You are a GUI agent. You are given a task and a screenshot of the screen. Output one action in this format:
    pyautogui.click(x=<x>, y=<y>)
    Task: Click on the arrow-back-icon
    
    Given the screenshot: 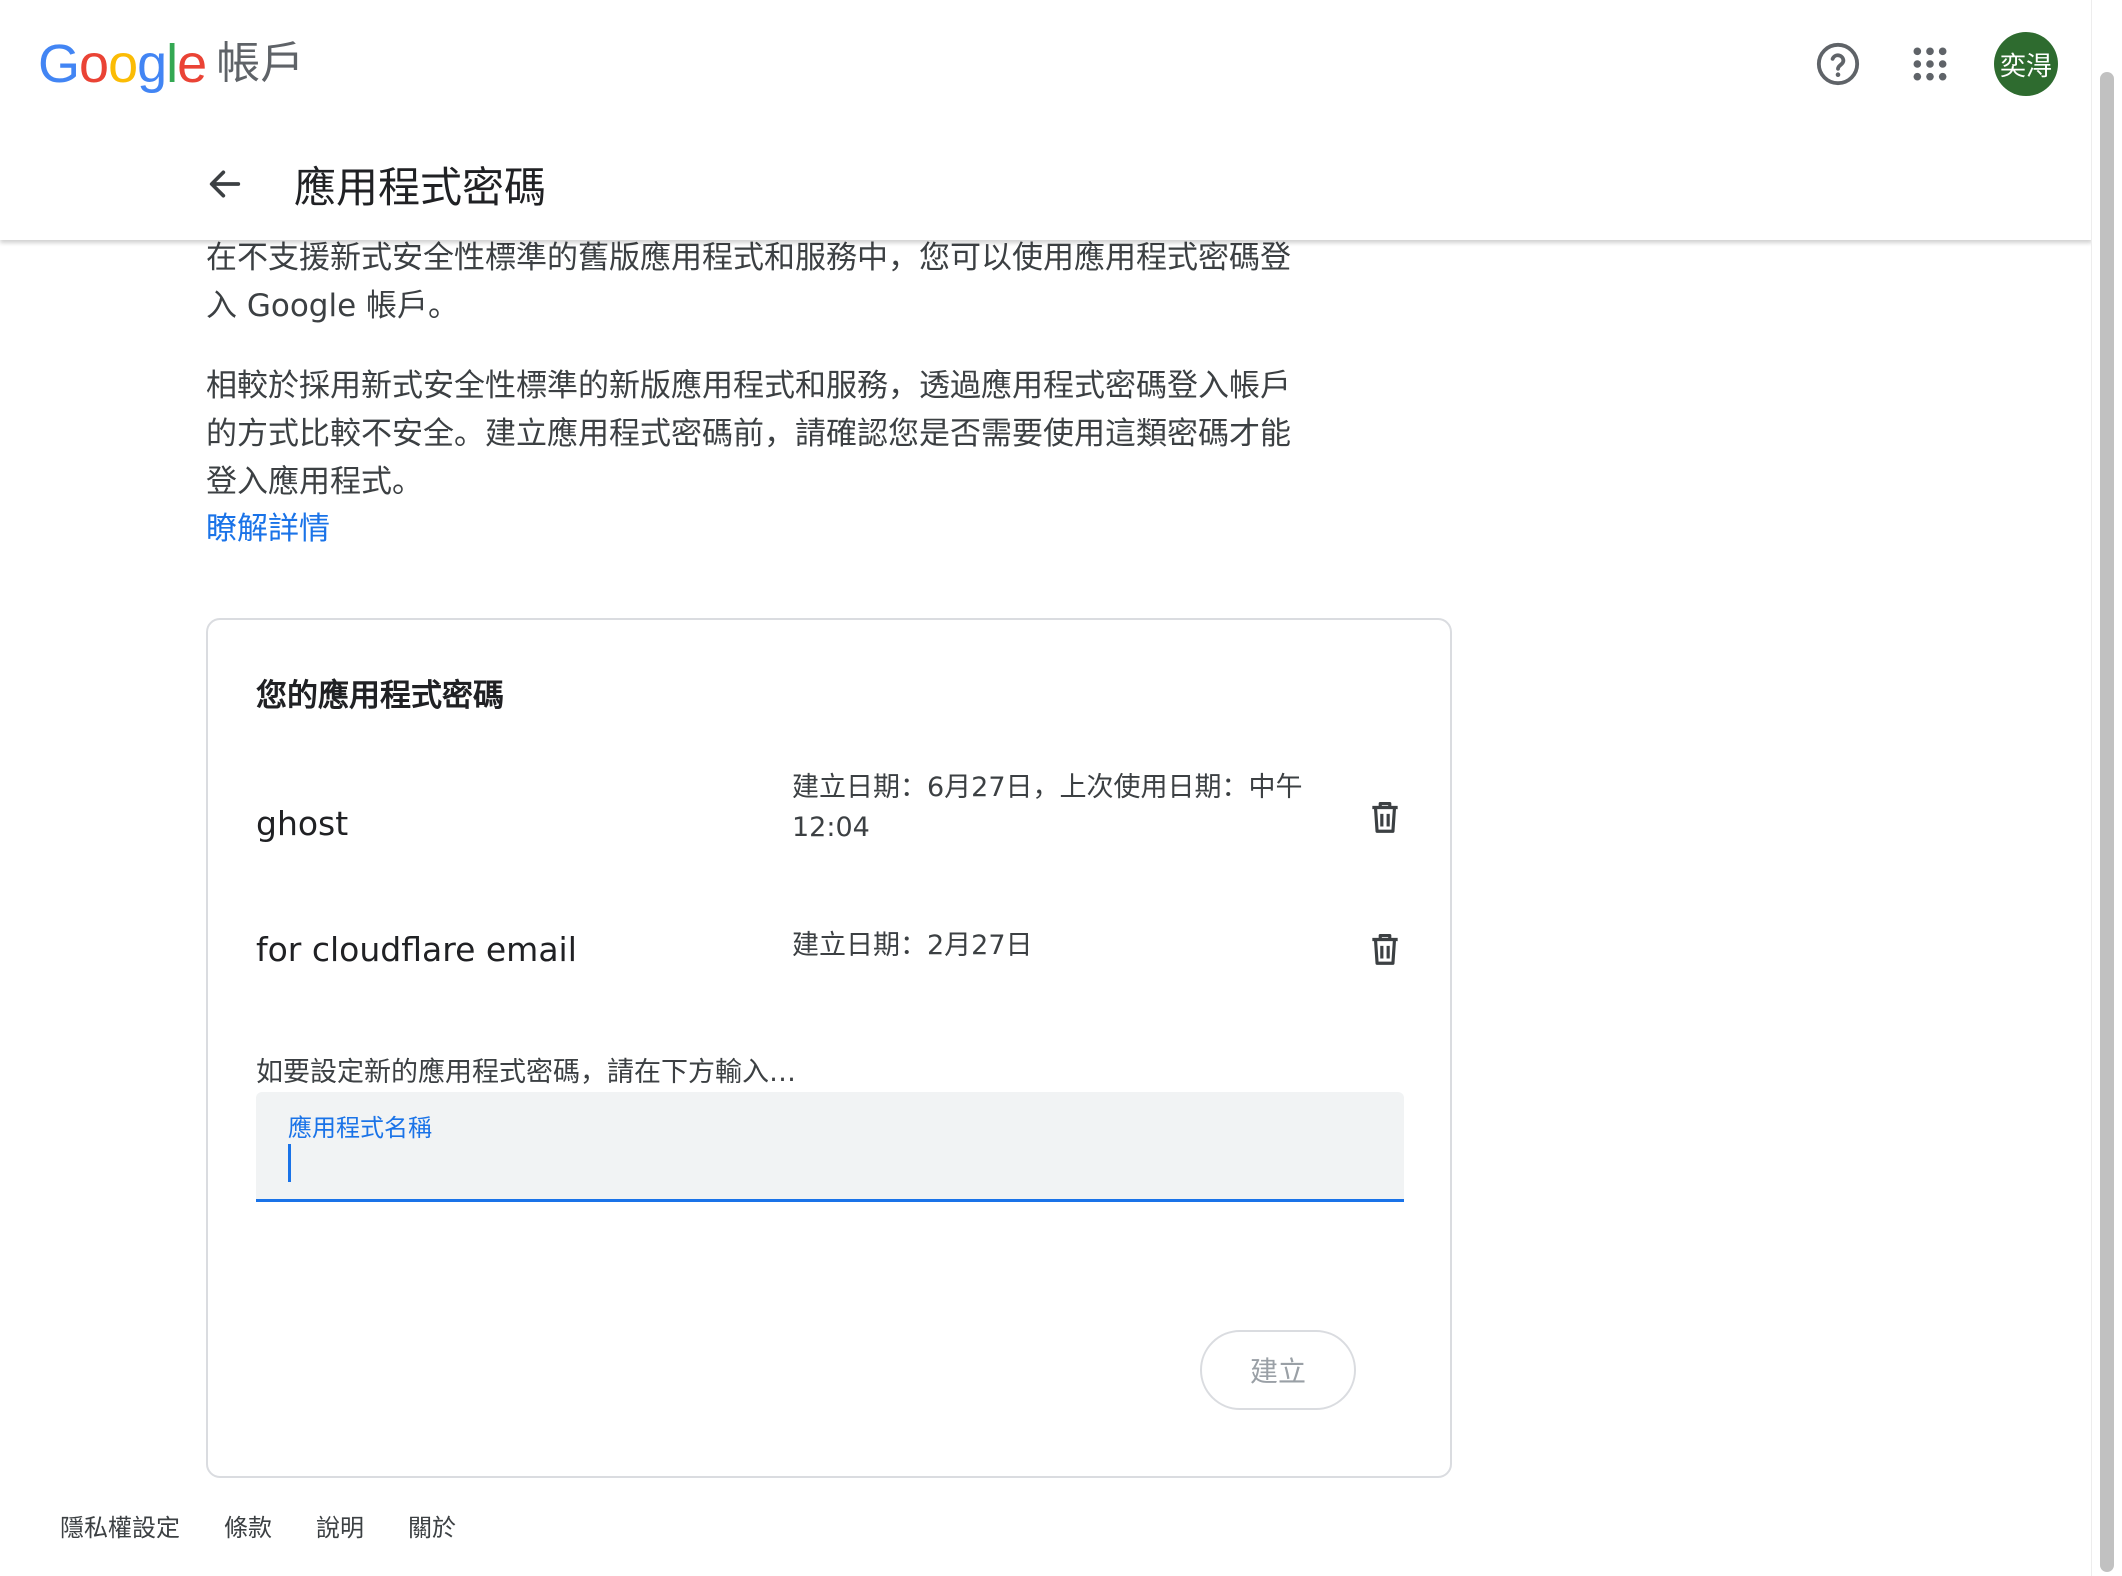 What is the action you would take?
    pyautogui.click(x=225, y=184)
    